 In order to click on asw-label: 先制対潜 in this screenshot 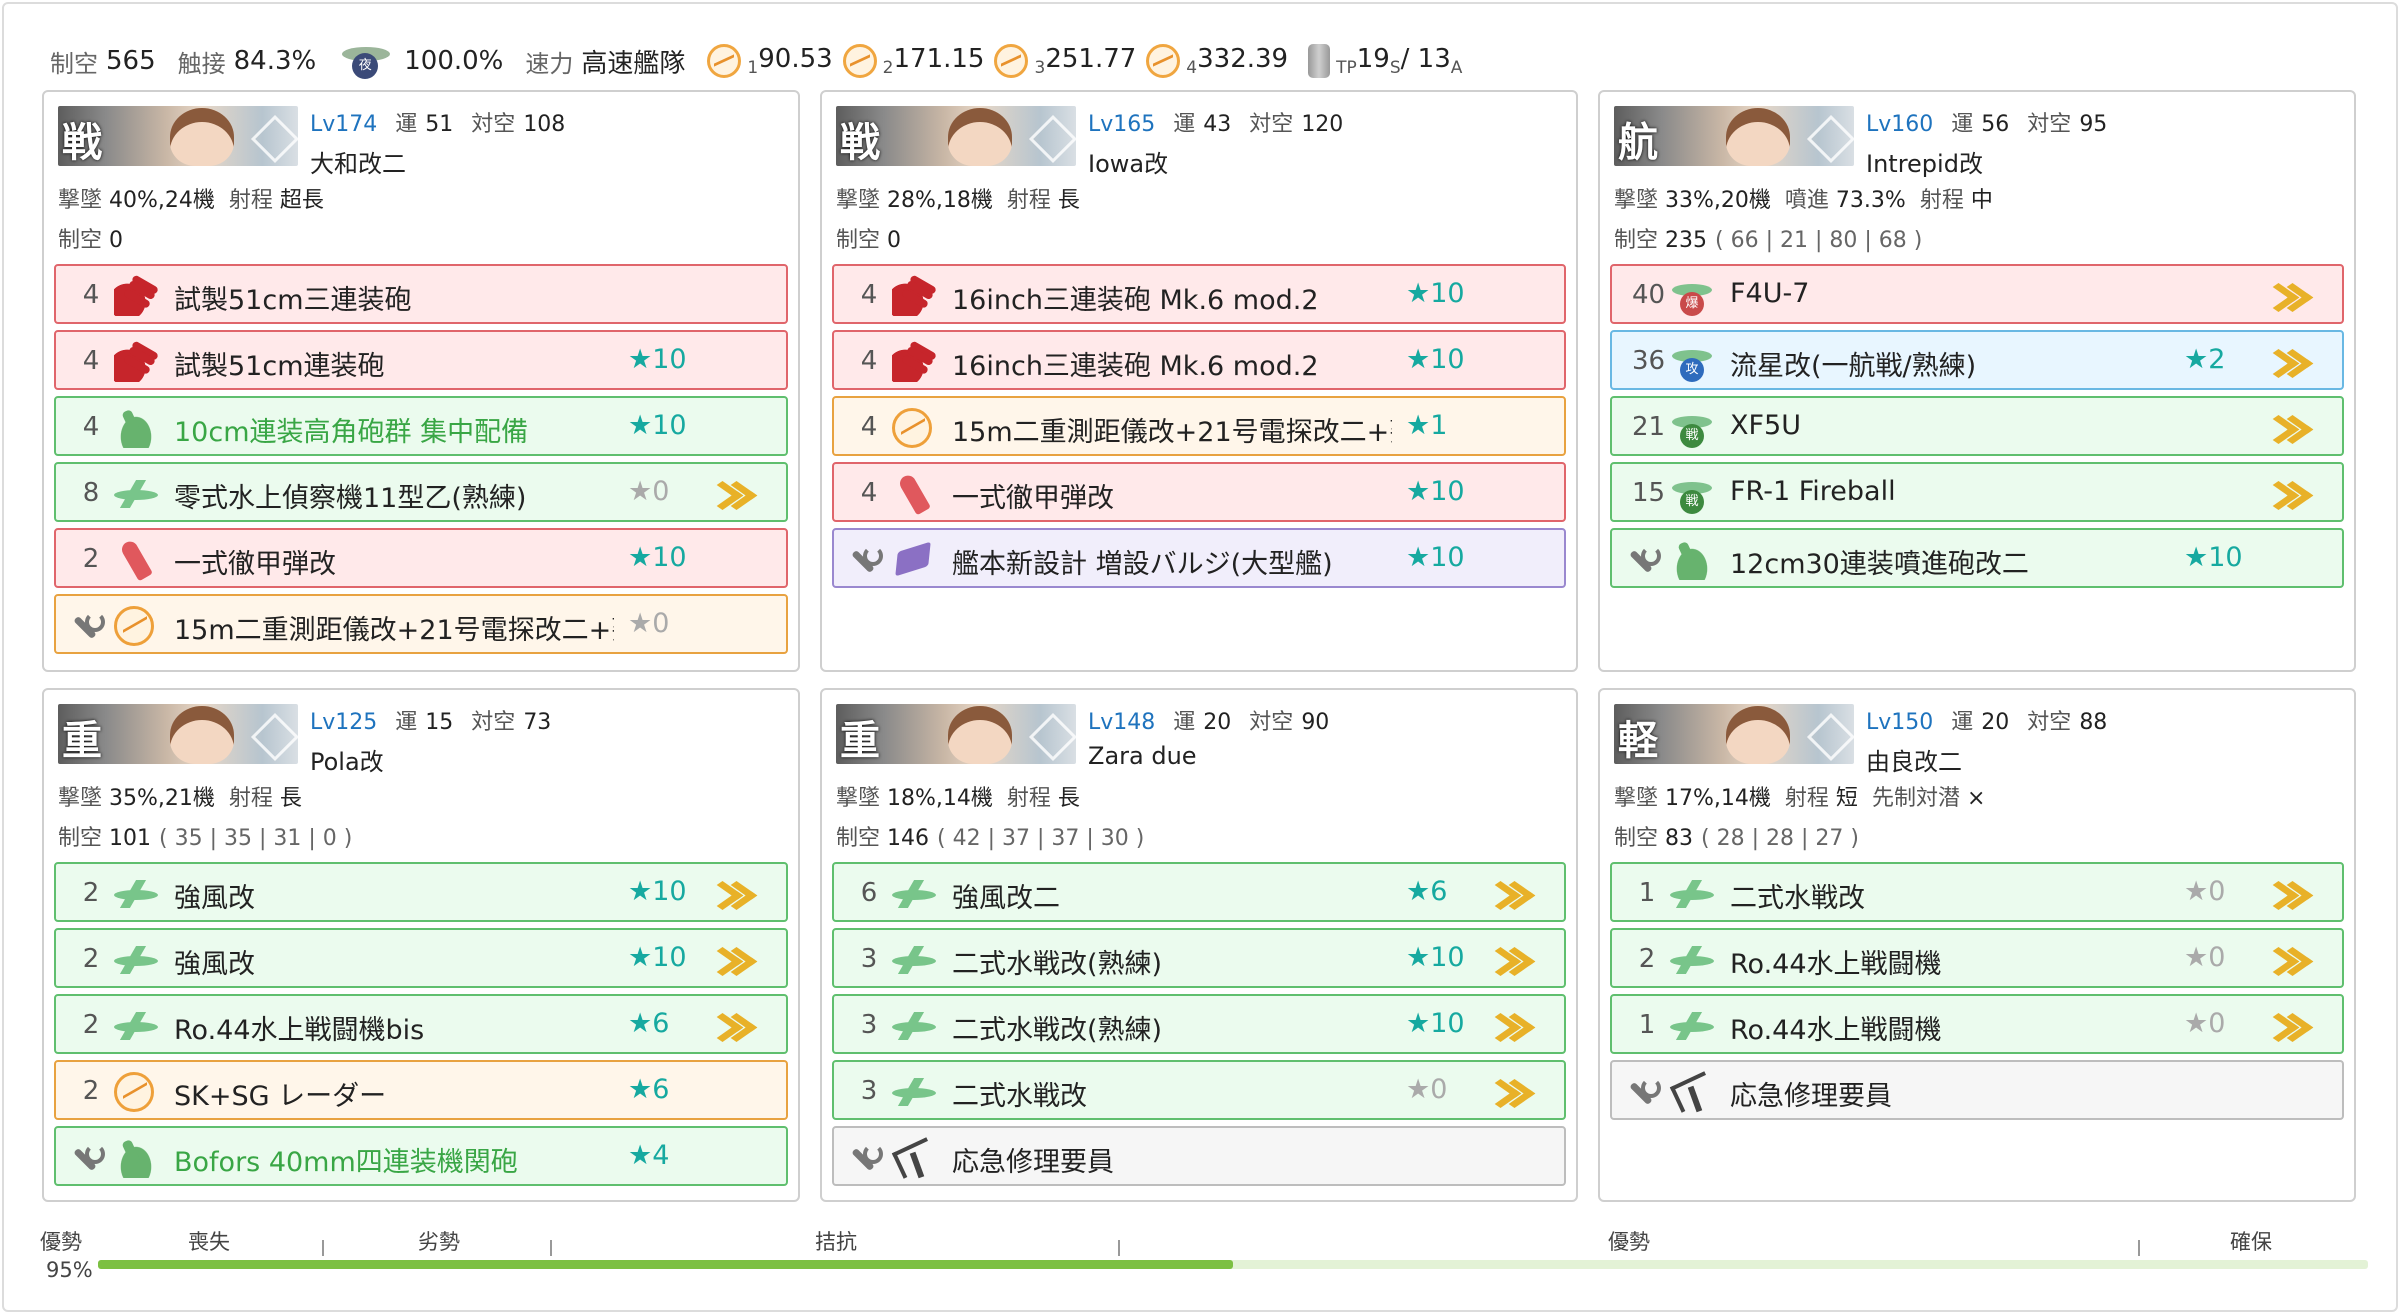, I will do `click(1915, 798)`.